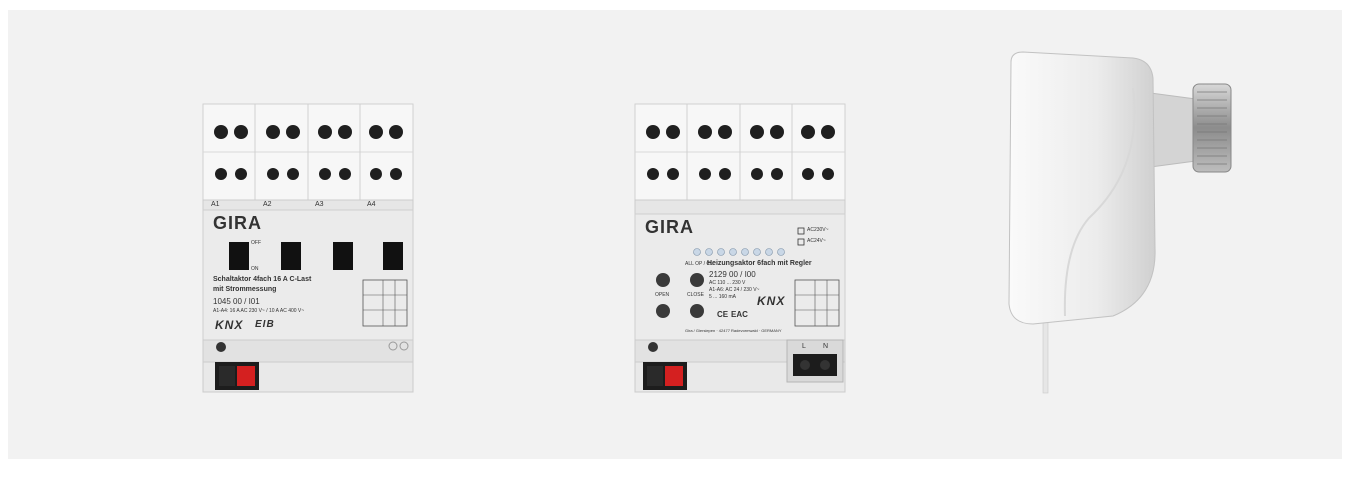 The image size is (1349, 477). What do you see at coordinates (695, 295) in the screenshot?
I see `close-label: CLOSE` at bounding box center [695, 295].